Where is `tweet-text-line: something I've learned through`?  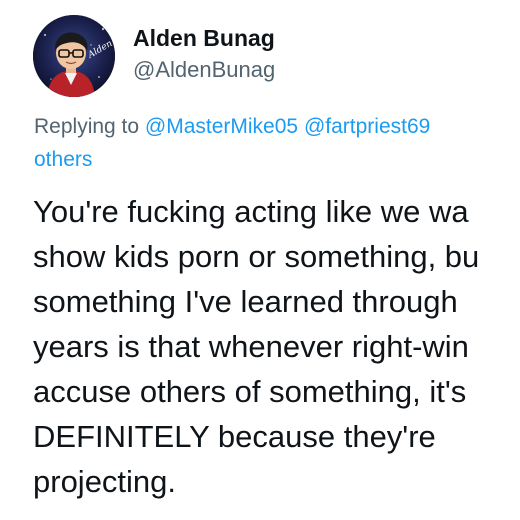 tweet-text-line: something I've learned through is located at coordinates (245, 301).